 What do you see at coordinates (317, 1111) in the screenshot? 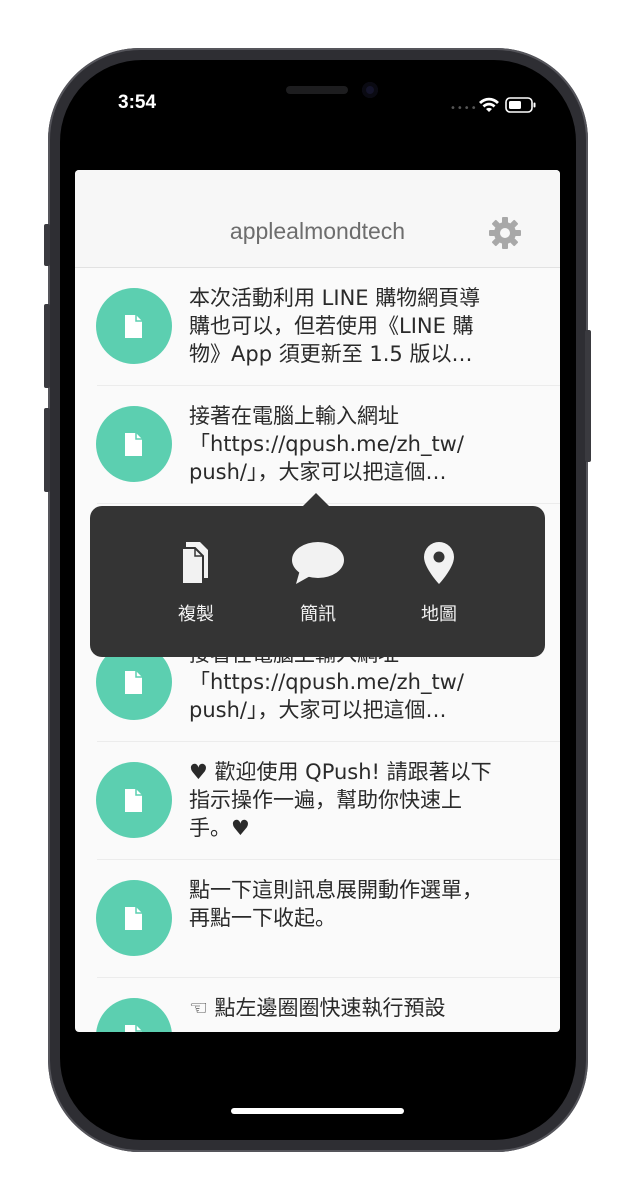
I see `home-indicator` at bounding box center [317, 1111].